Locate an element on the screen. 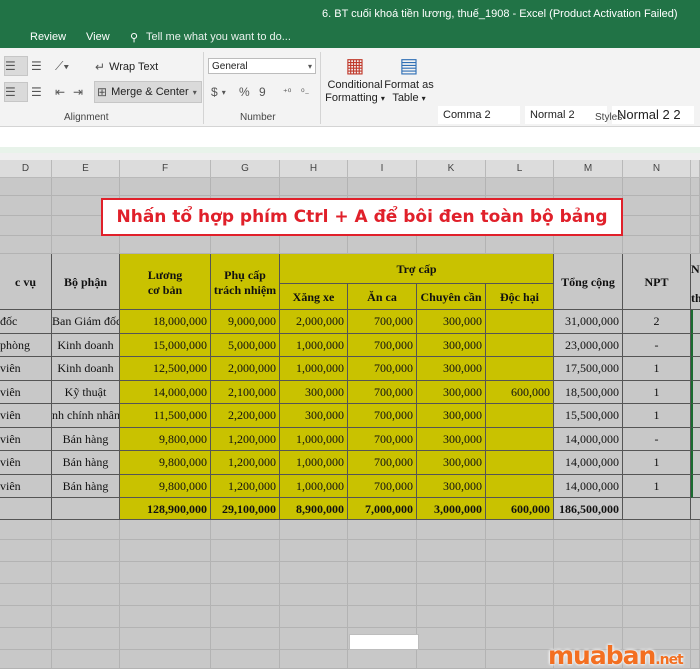 Image resolution: width=700 pixels, height=670 pixels. table-row-4-col-8: 15,500,000 is located at coordinates (588, 416).